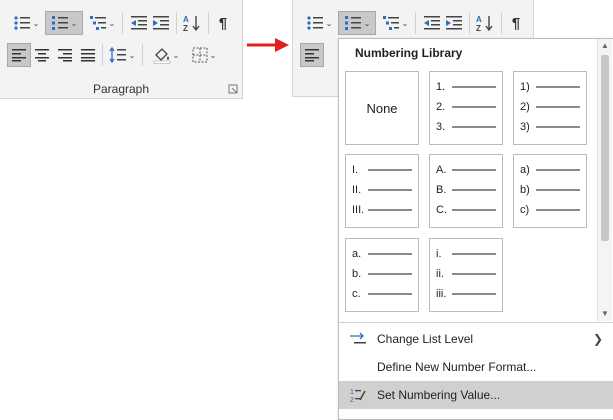  I want to click on set-numbering-value-icon: 12, so click(358, 396).